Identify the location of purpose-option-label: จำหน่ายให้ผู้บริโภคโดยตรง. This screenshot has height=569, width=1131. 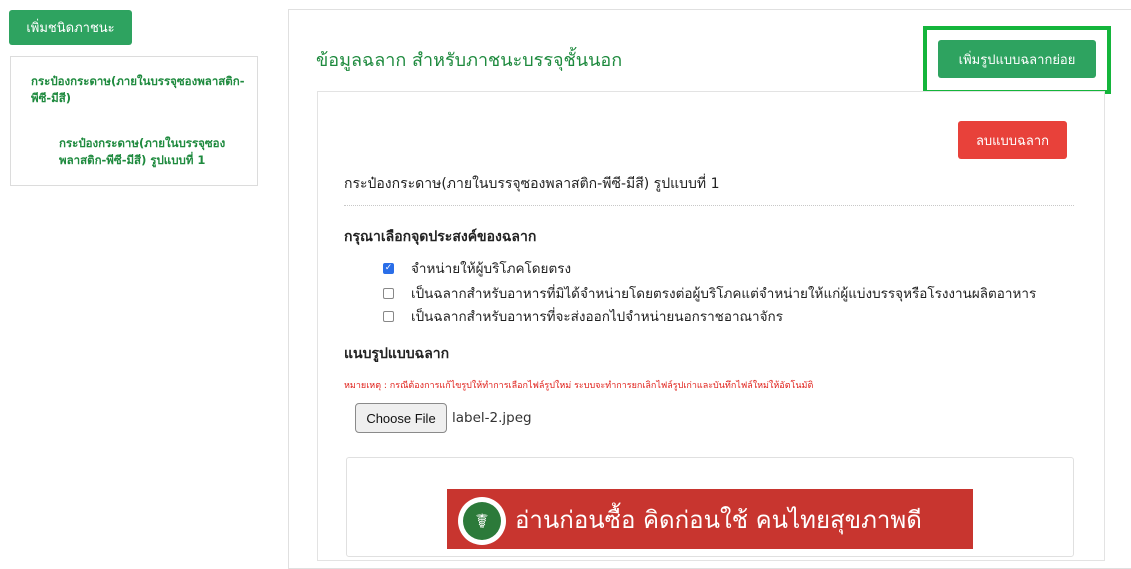
(491, 269).